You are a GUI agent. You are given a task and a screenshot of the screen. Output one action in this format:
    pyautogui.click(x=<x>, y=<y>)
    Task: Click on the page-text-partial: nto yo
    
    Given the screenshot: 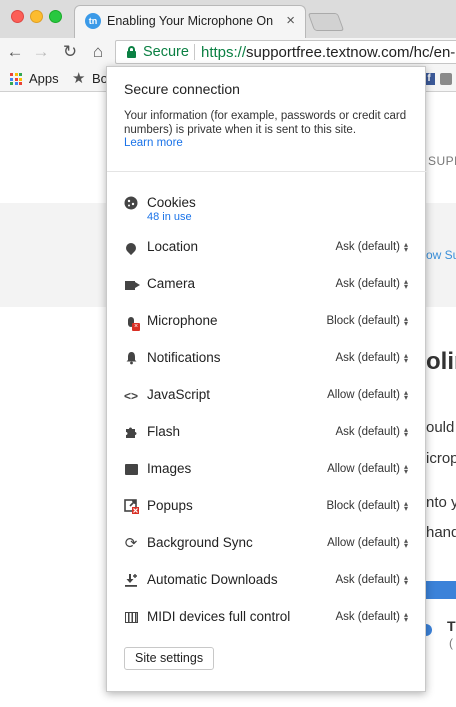 What is the action you would take?
    pyautogui.click(x=441, y=502)
    